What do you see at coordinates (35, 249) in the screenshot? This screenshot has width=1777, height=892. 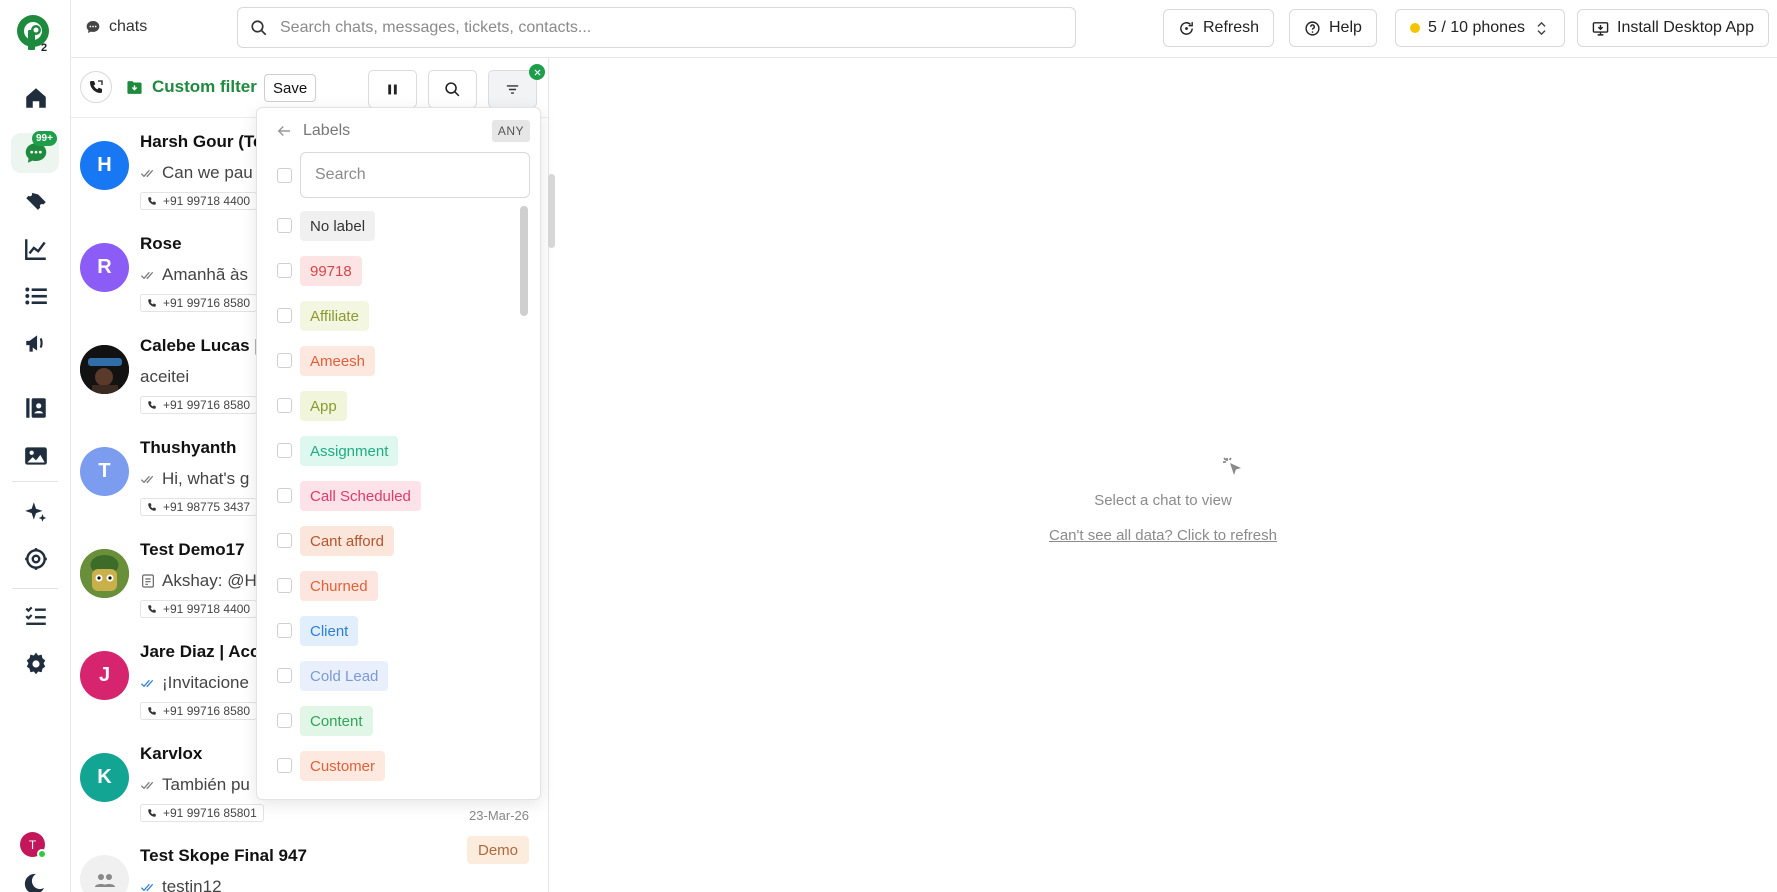 I see `nav-analytics` at bounding box center [35, 249].